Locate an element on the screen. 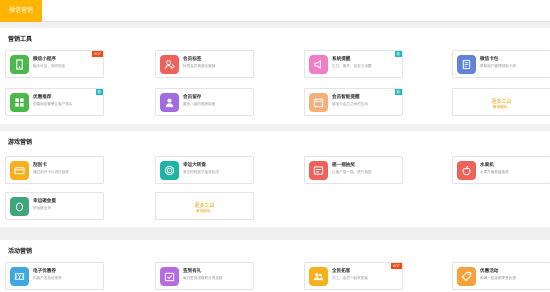  calendar-icon is located at coordinates (318, 102).